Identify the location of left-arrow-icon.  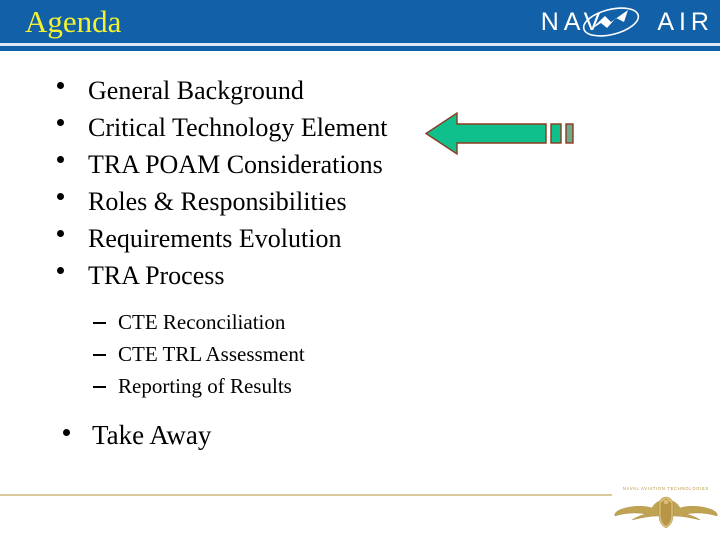
(499, 133).